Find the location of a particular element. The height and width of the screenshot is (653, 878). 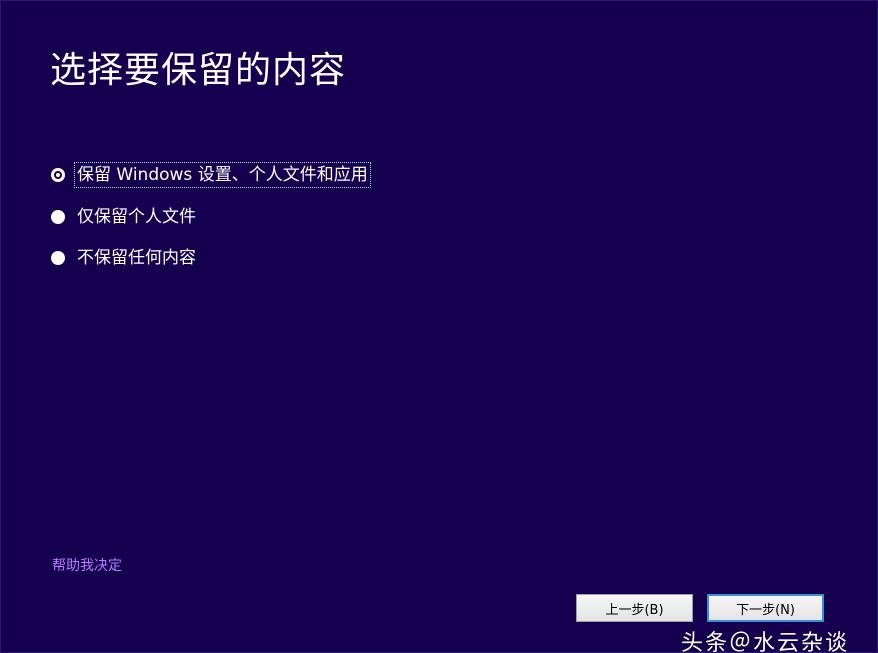

option-label: 不保留任何内容 is located at coordinates (136, 258).